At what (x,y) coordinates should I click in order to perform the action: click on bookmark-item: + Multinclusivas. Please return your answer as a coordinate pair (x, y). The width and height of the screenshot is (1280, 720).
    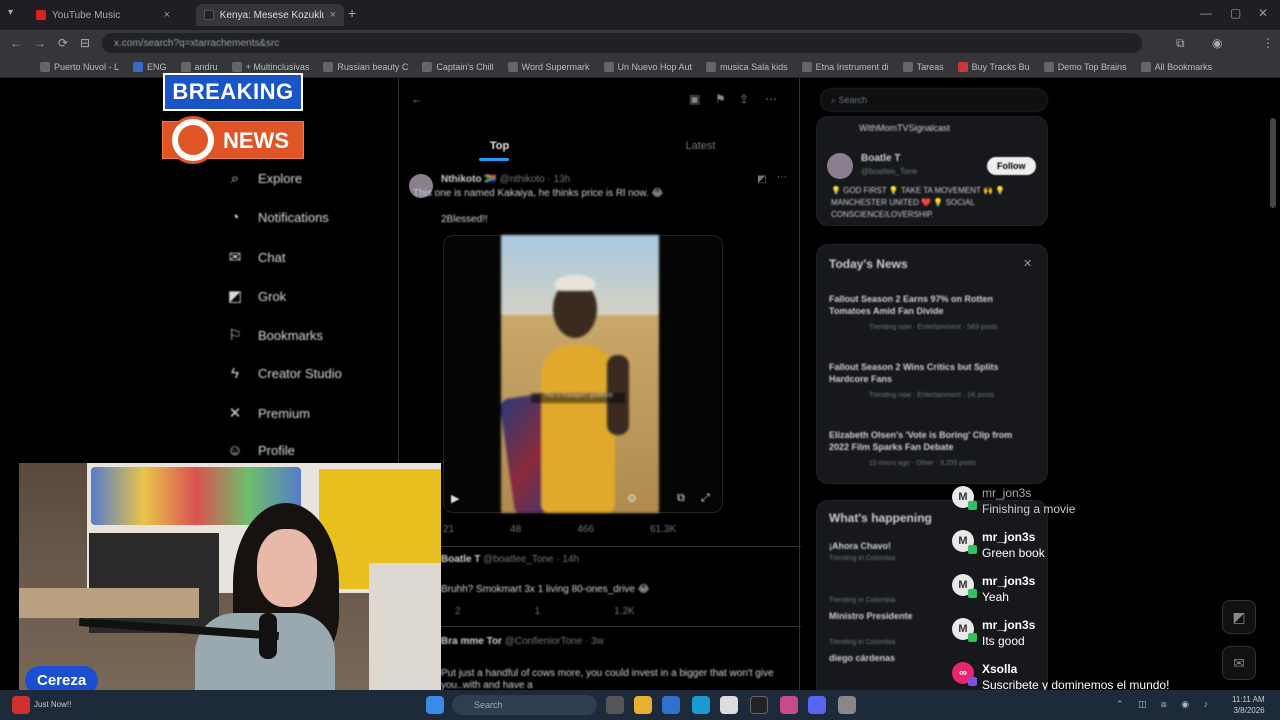
    Looking at the image, I should click on (270, 66).